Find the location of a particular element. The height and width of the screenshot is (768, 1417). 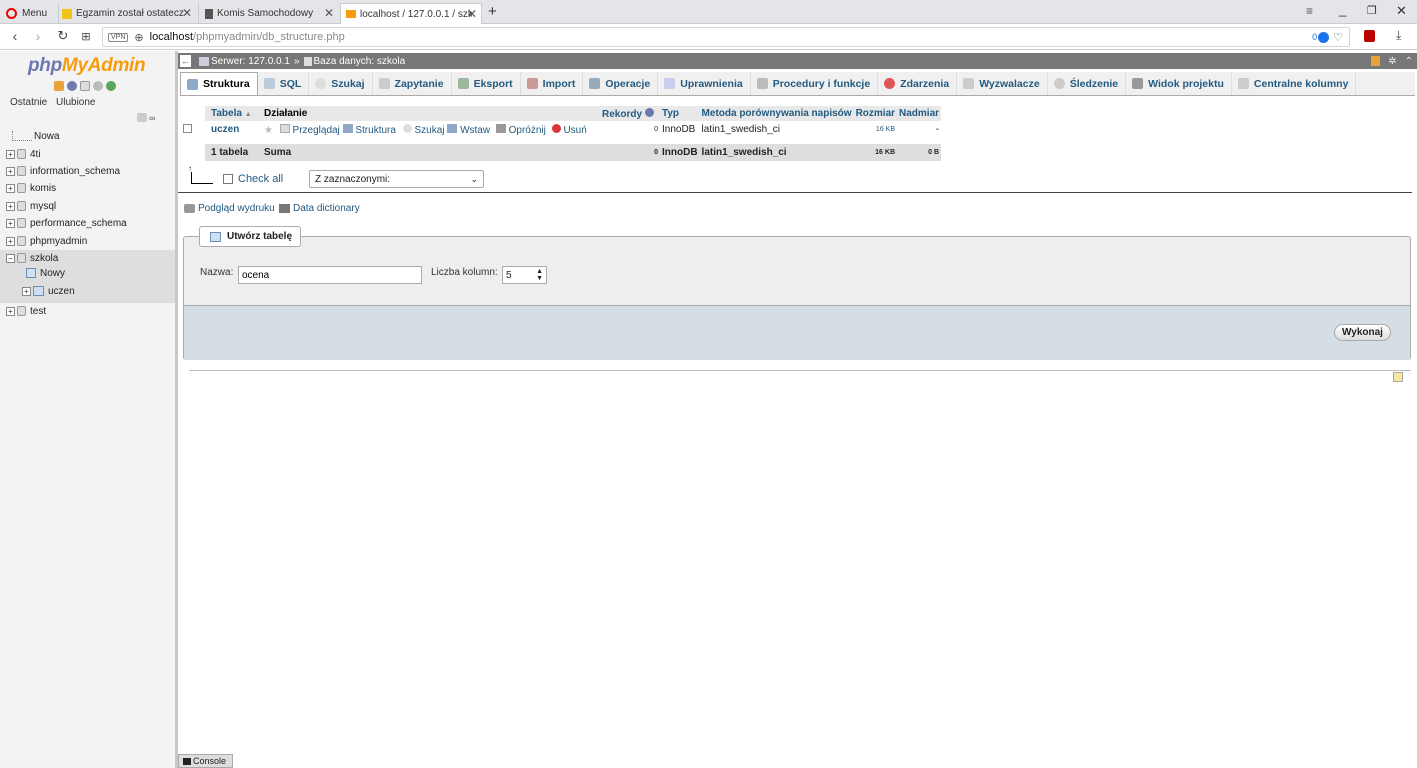

data-dictionary-link: Data dictionary is located at coordinates (319, 208).